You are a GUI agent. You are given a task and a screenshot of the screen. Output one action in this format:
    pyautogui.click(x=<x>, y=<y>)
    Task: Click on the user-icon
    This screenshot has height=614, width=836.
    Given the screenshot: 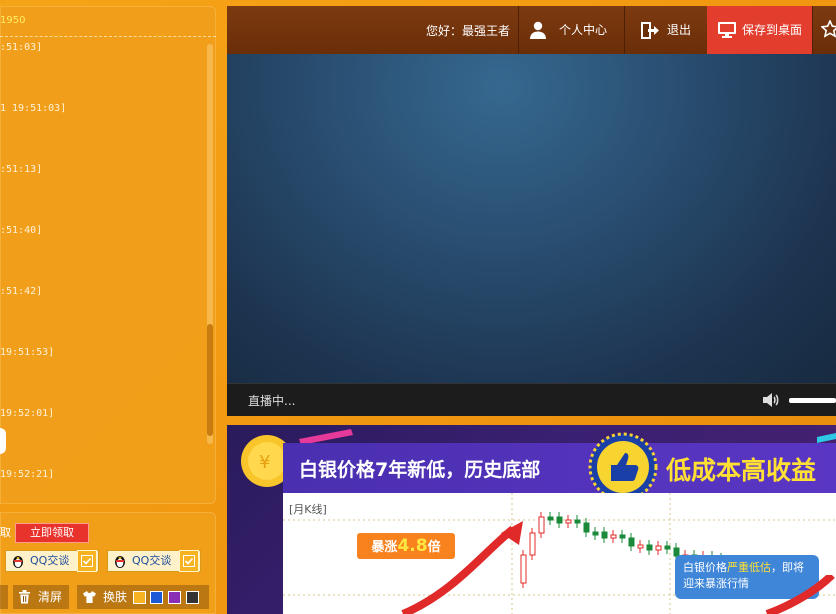 What is the action you would take?
    pyautogui.click(x=538, y=30)
    